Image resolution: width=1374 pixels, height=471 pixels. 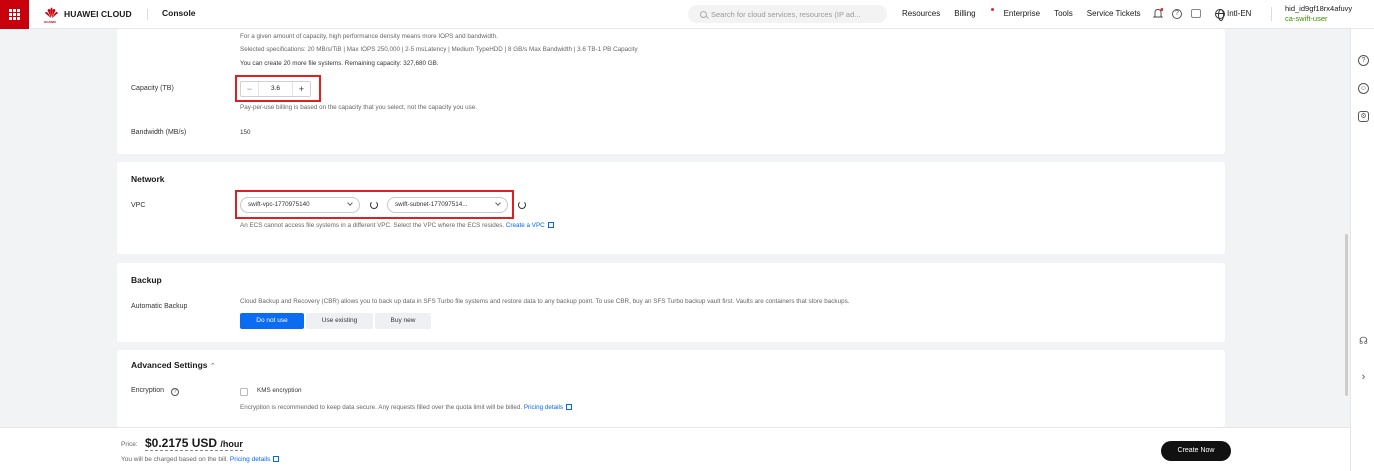 I want to click on nav-billing-label: Billing, so click(x=965, y=13).